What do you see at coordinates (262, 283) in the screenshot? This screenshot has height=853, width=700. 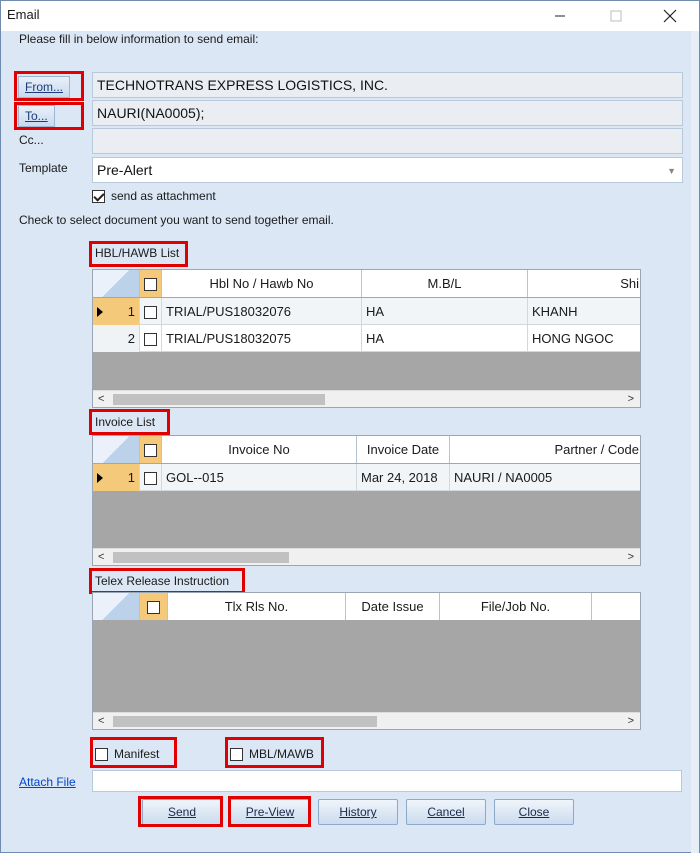 I see `hbl-col-hblno: Hbl No / Hawb No` at bounding box center [262, 283].